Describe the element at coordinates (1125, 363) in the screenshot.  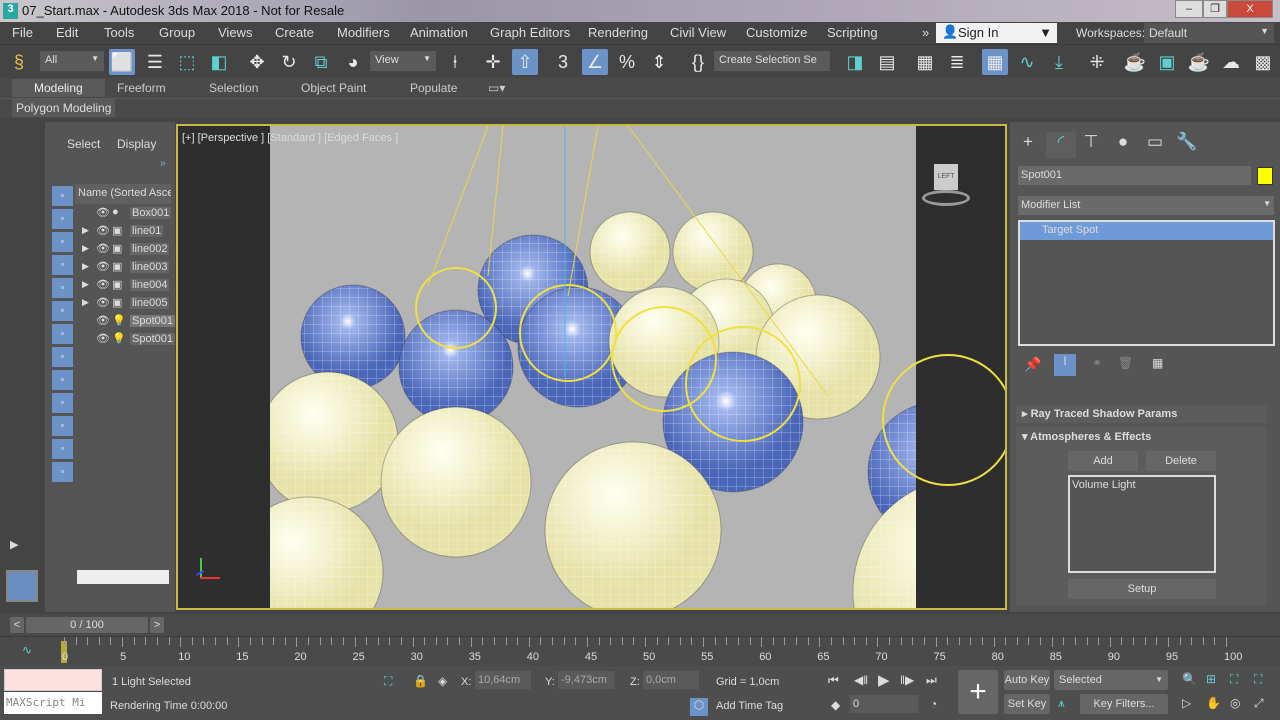
I see `remove-modifier-icon: 🗑` at that location.